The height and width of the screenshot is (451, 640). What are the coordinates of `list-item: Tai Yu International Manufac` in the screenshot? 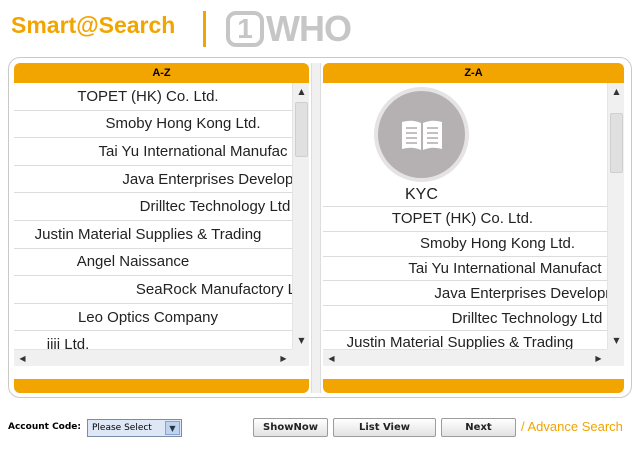 It's located at (153, 152).